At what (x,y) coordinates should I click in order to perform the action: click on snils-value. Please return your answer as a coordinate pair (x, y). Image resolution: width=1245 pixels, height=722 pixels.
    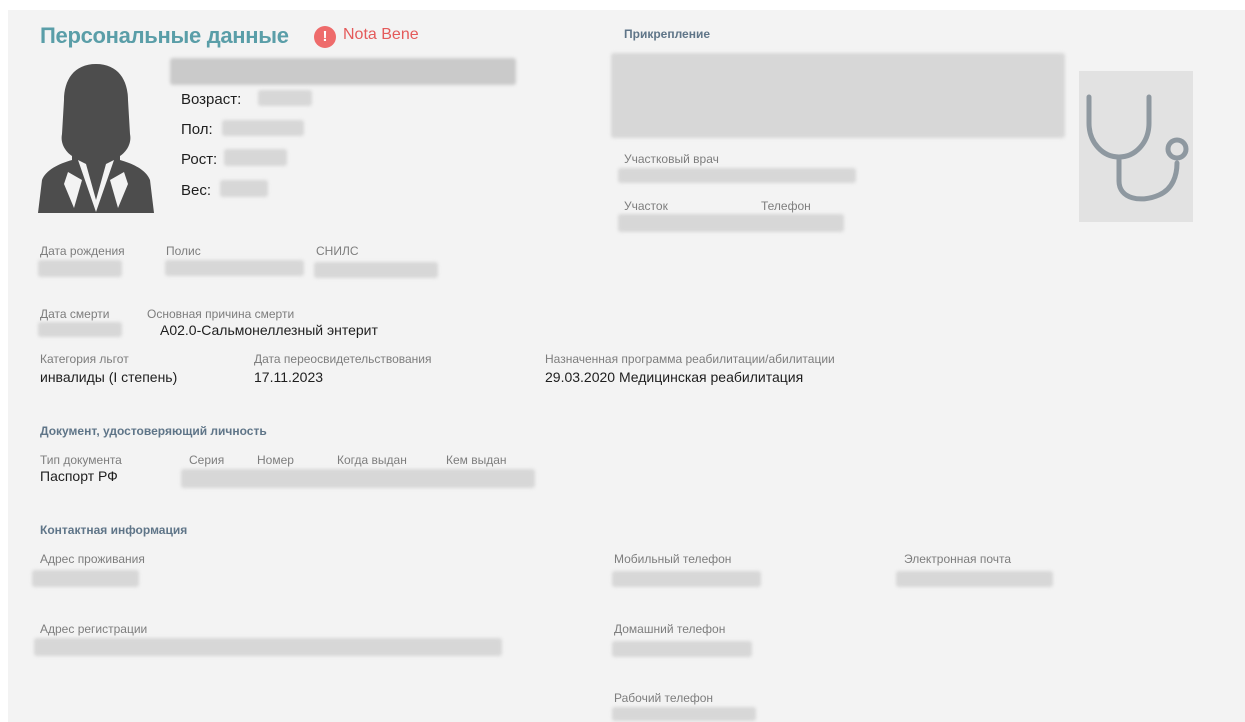
    Looking at the image, I should click on (376, 270).